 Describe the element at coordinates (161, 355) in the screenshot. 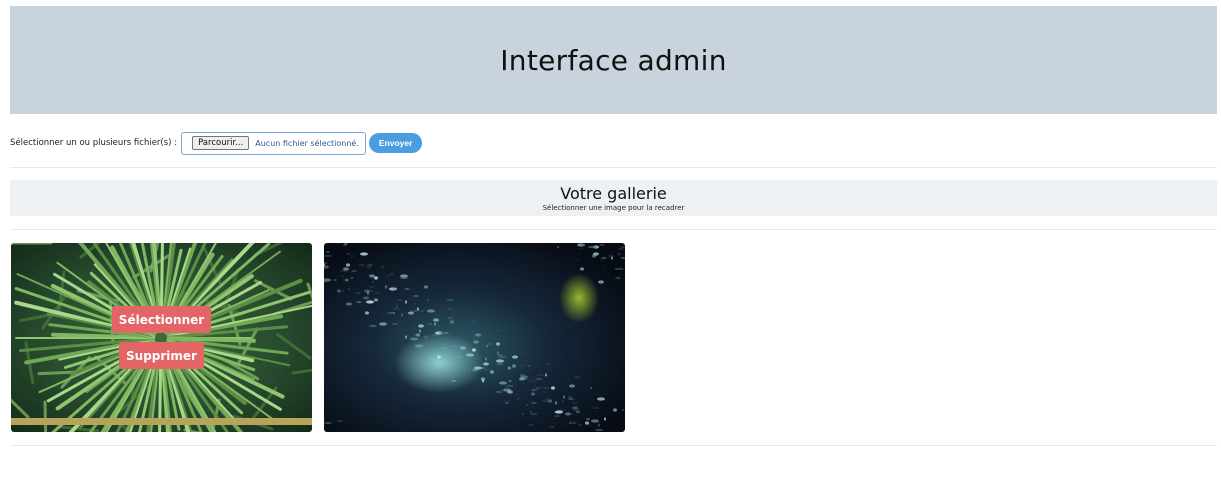

I see `delete-button: Supprimer` at that location.